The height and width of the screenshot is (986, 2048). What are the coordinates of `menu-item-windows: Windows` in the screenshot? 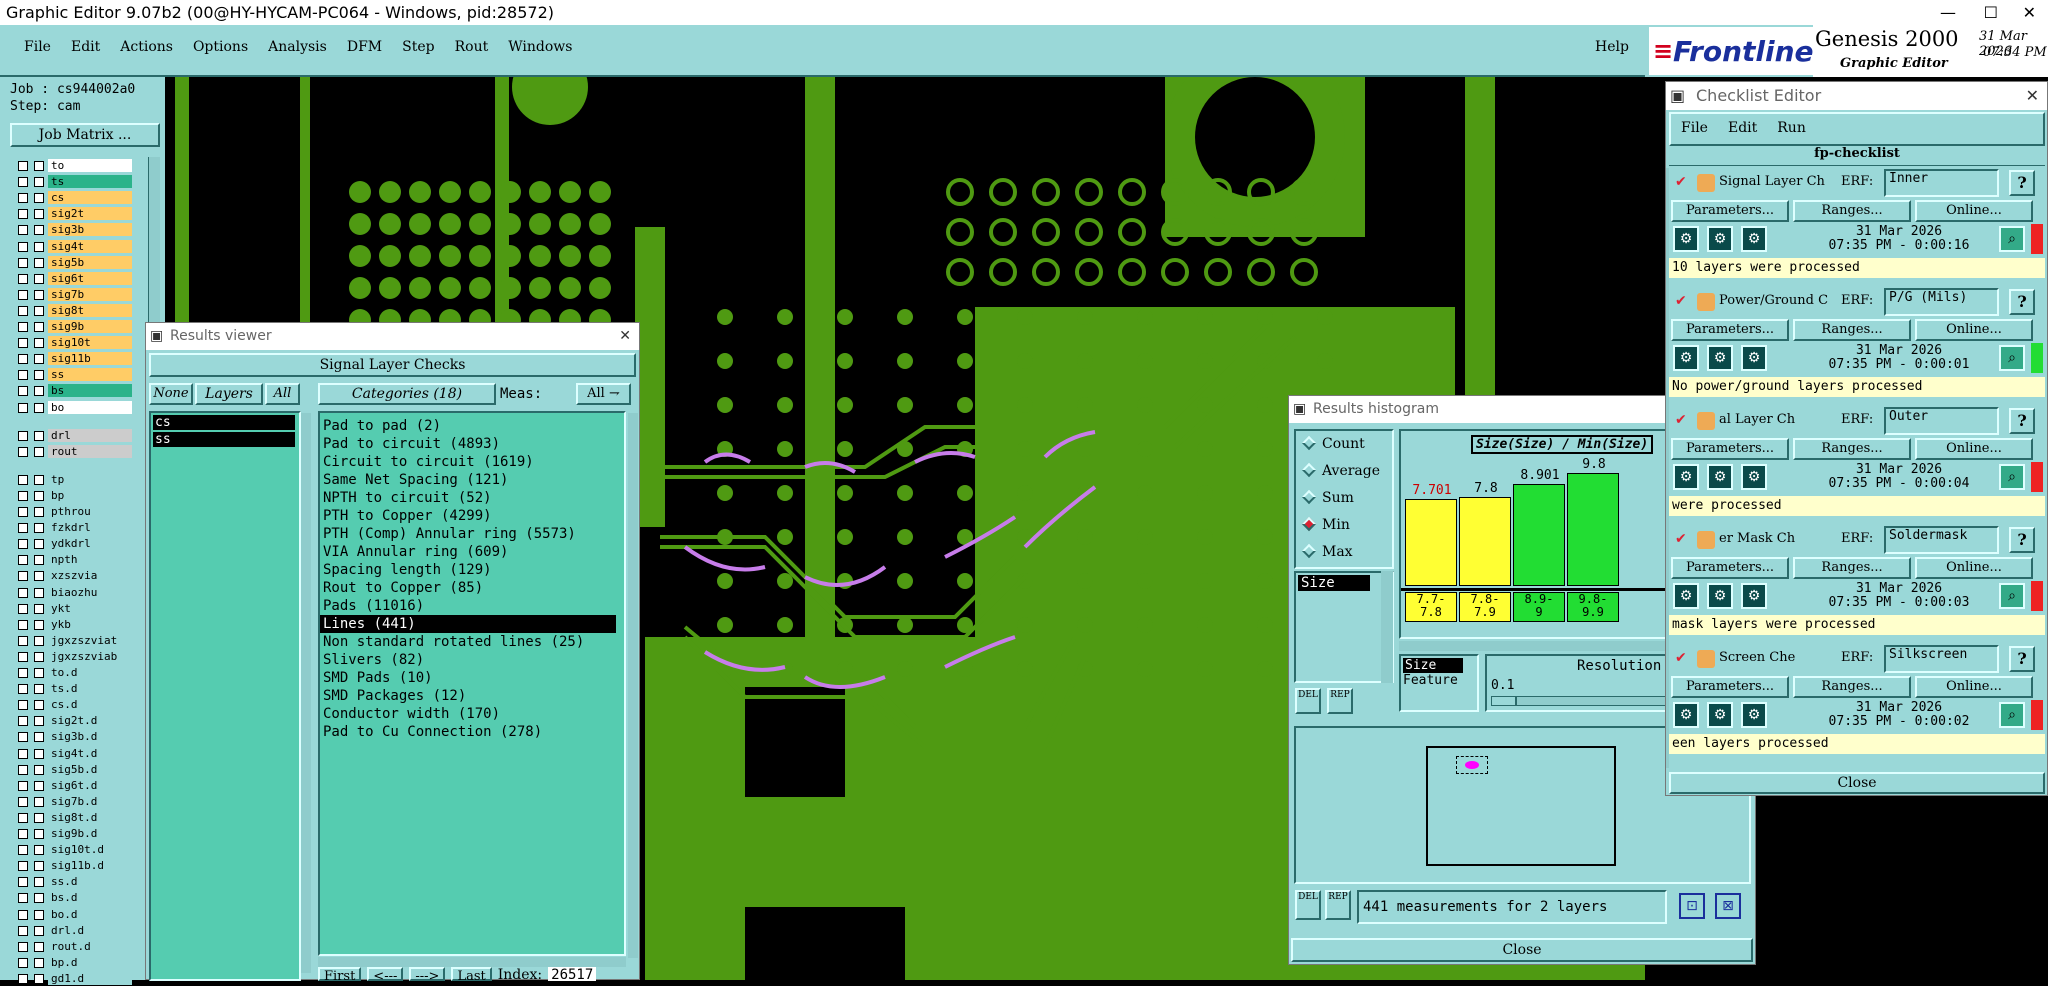 It's located at (540, 47).